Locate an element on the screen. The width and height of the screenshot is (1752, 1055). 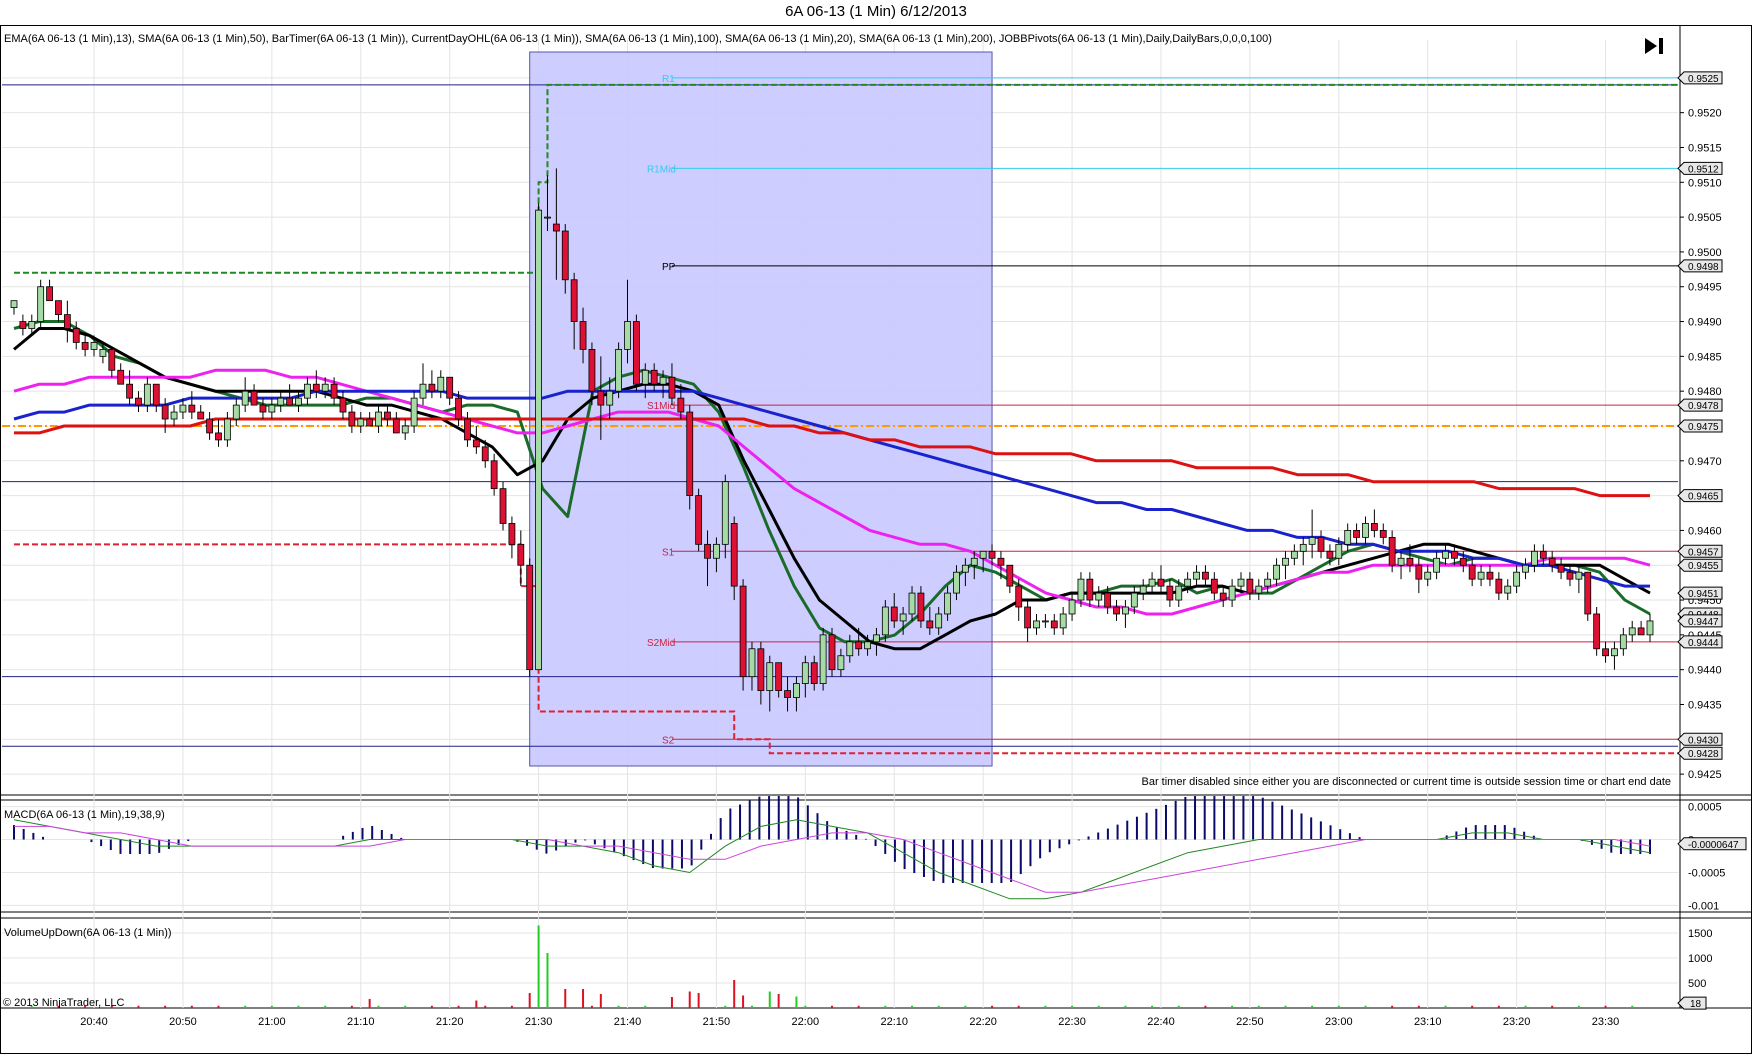
pivot-label: R1Mid is located at coordinates (661, 169).